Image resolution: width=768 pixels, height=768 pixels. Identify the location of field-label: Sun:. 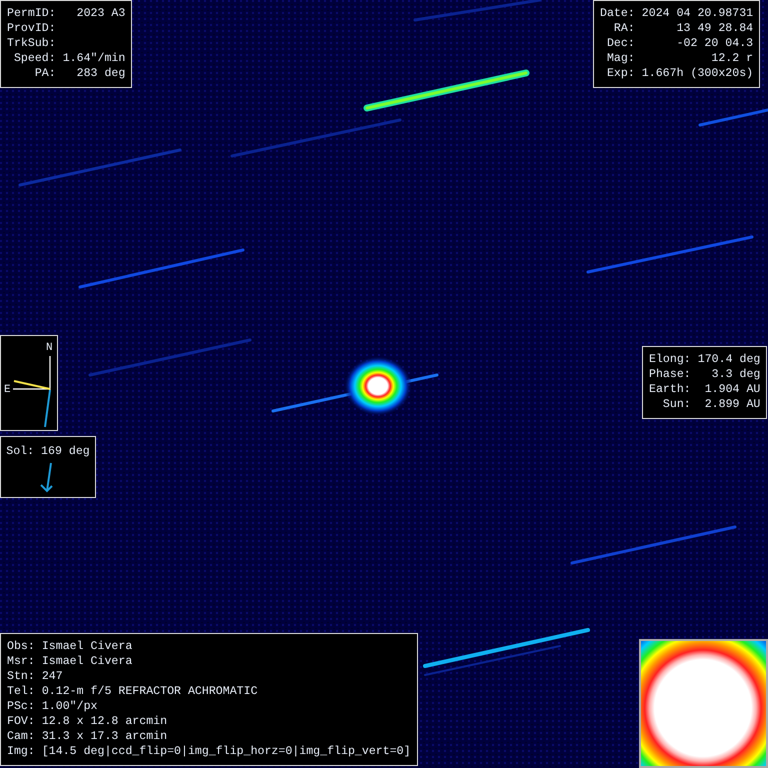
(676, 404).